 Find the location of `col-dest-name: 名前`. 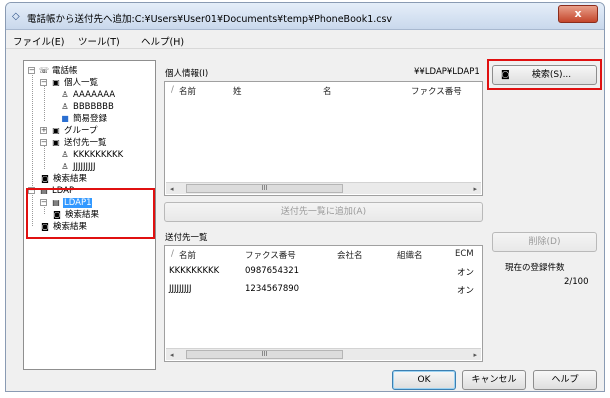

col-dest-name: 名前 is located at coordinates (187, 255).